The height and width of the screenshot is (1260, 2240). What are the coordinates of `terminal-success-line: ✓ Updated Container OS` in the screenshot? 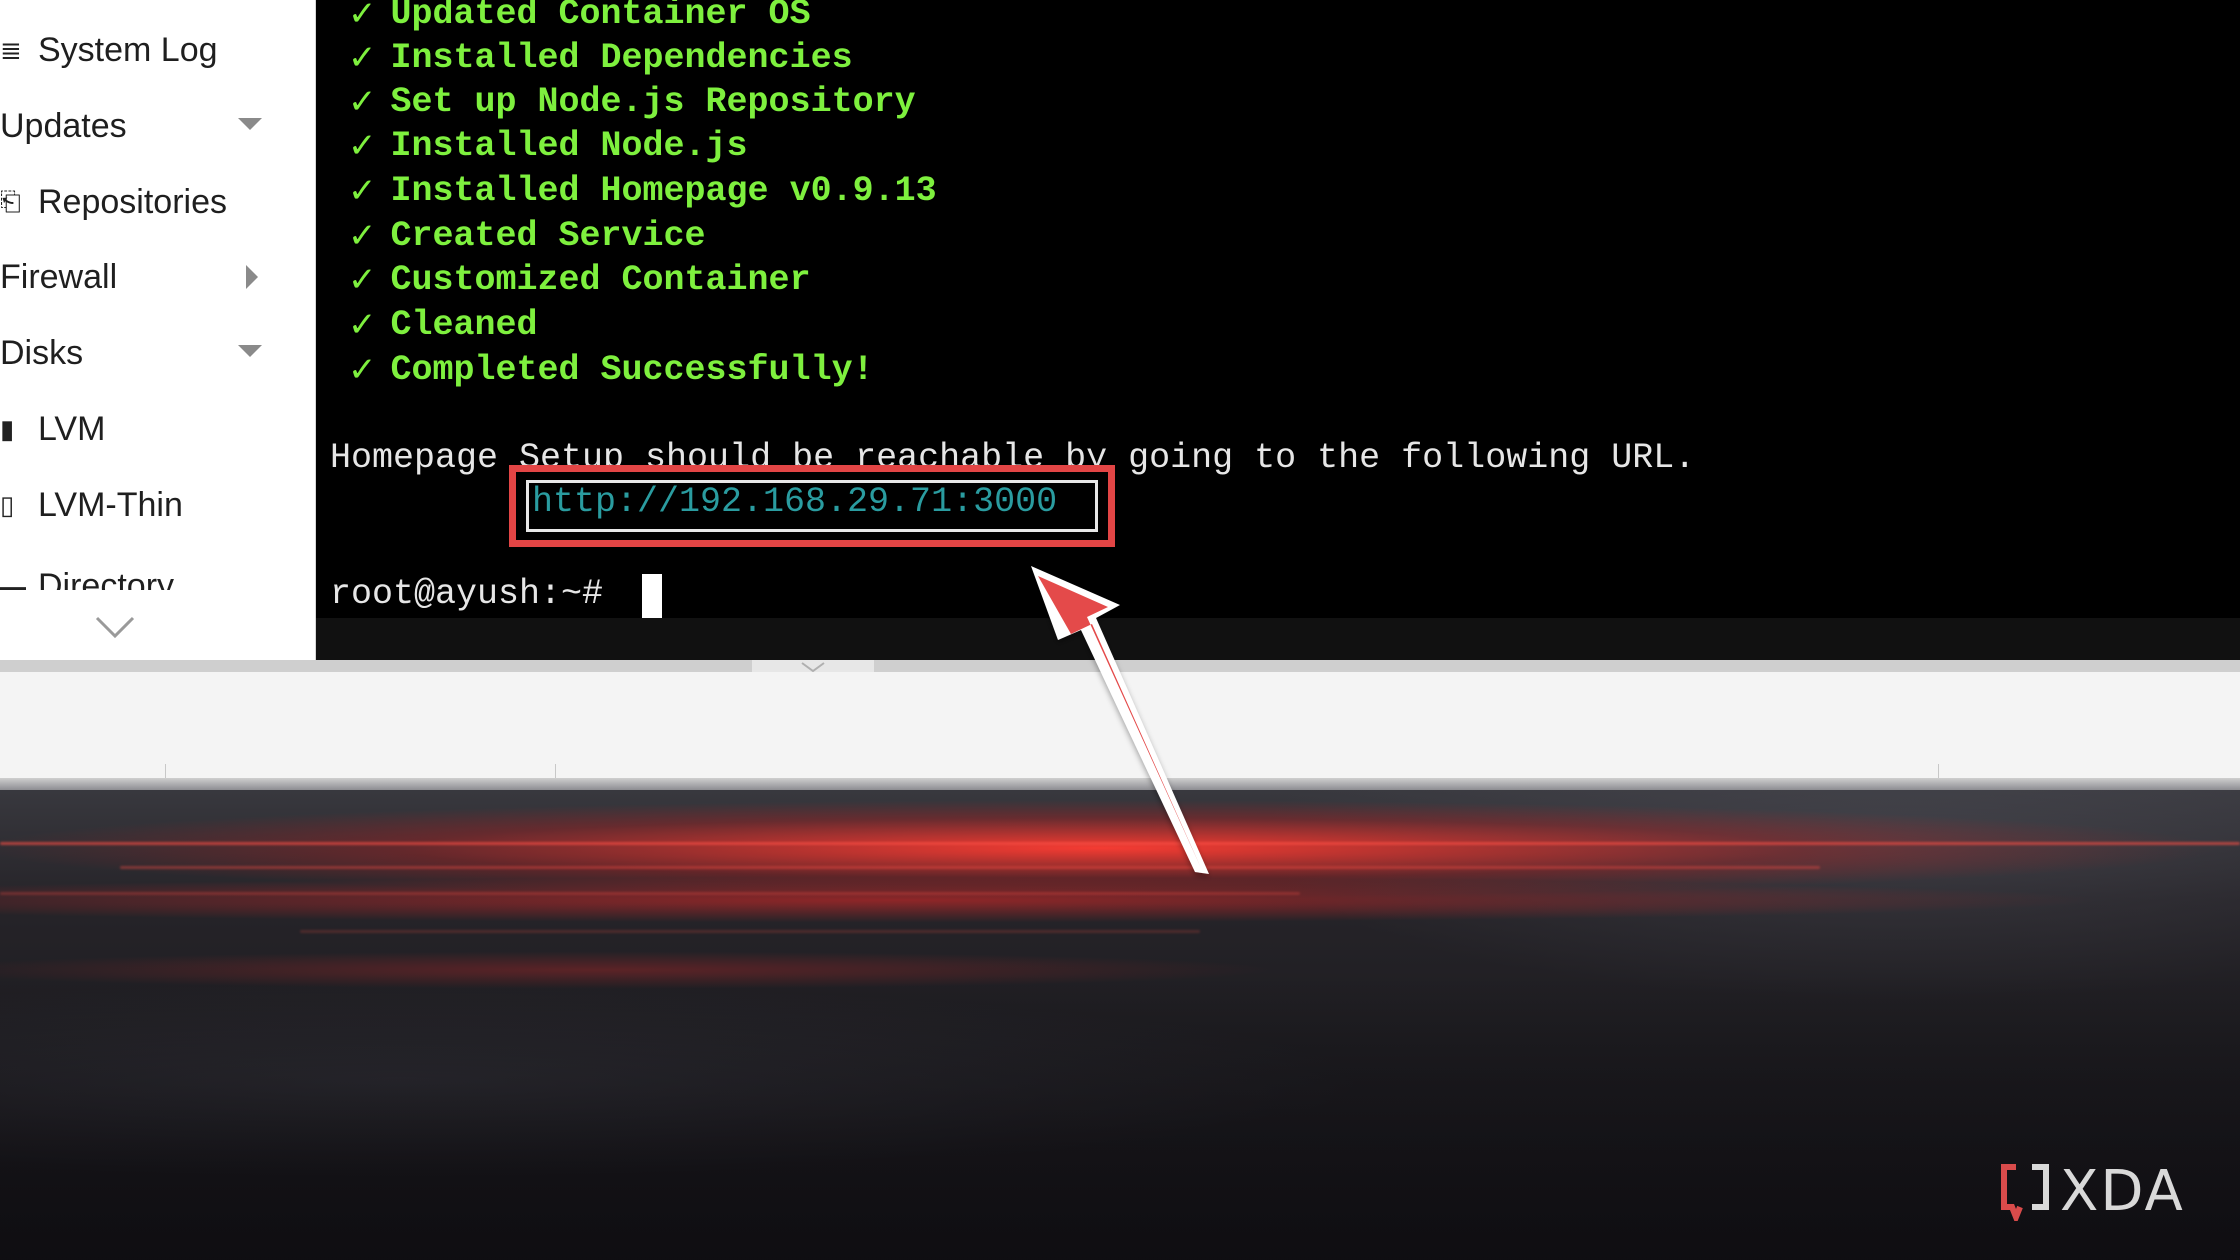 It's located at (579, 18).